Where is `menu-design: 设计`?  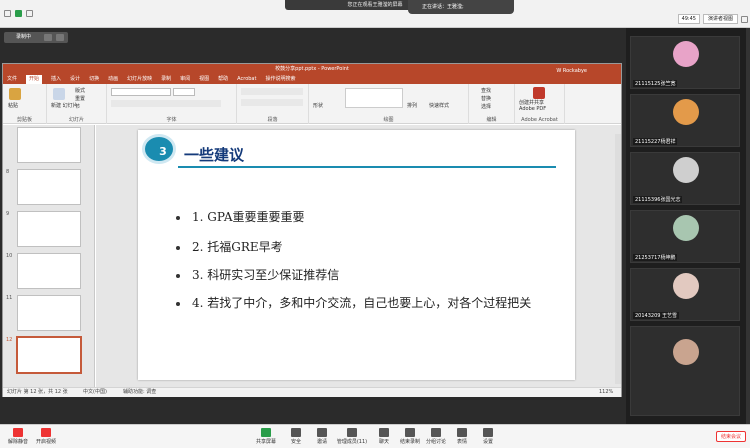
menu-design: 设计 is located at coordinates (75, 79).